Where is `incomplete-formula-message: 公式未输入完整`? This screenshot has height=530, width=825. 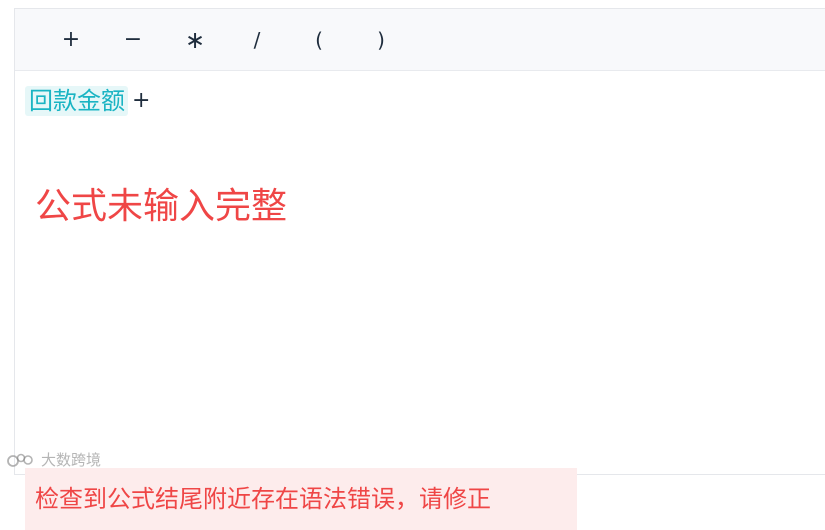
incomplete-formula-message: 公式未输入完整 is located at coordinates (161, 206).